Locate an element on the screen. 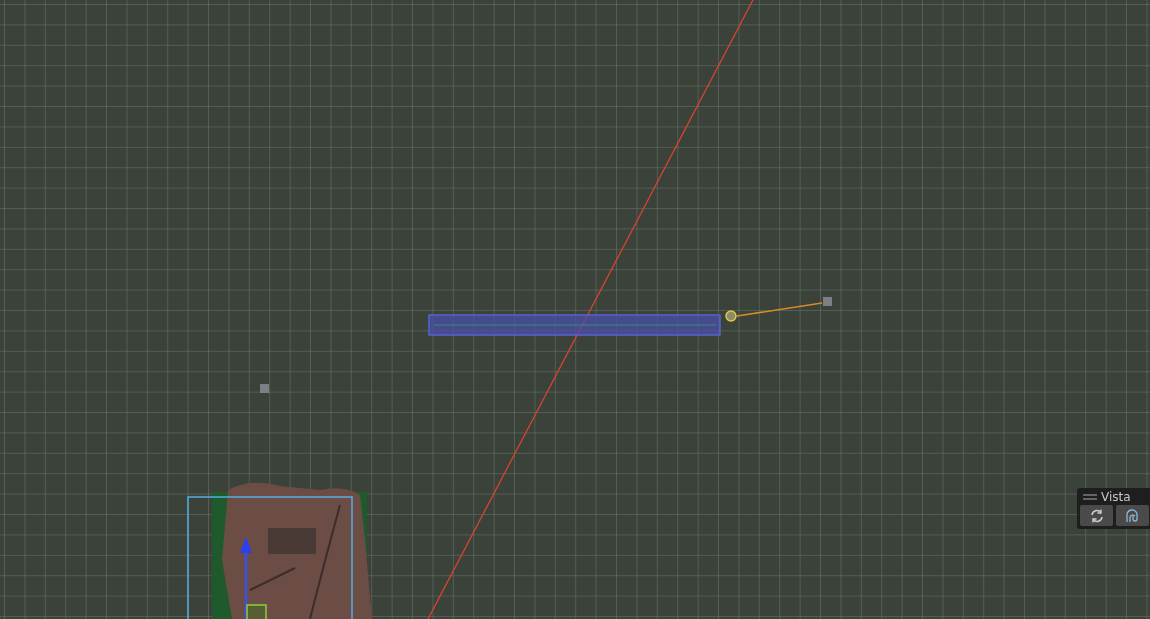 The width and height of the screenshot is (1150, 619). rotate-icon is located at coordinates (1096, 515).